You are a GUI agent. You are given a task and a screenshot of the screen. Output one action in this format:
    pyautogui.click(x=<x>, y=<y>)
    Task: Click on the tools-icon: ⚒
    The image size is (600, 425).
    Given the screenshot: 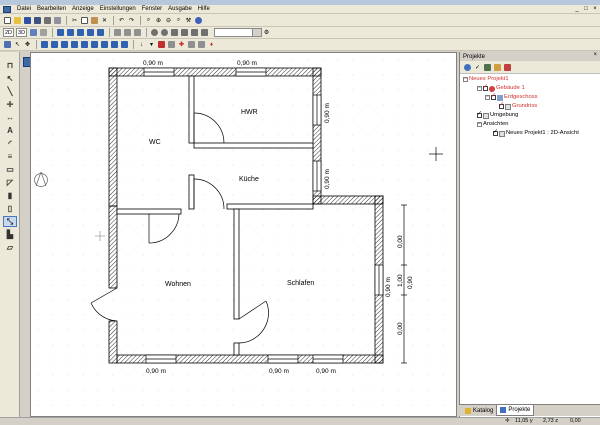 What is the action you would take?
    pyautogui.click(x=188, y=20)
    